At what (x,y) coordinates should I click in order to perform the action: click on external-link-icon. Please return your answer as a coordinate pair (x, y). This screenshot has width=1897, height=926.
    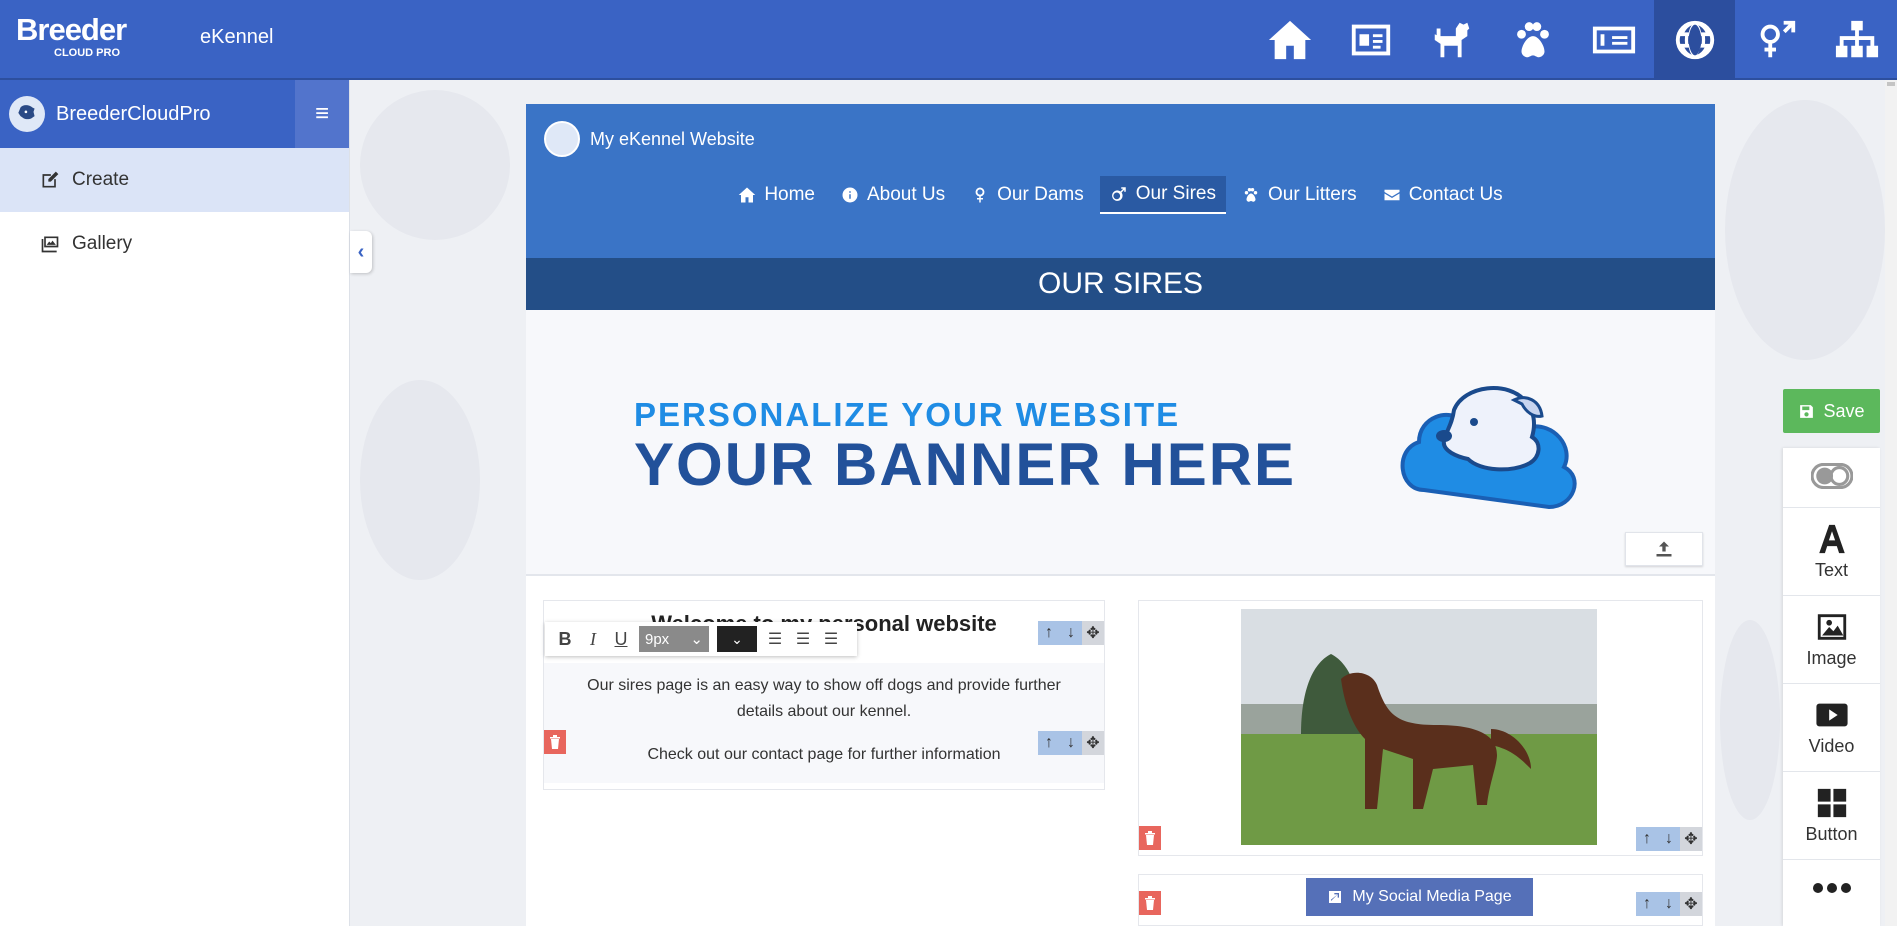
    Looking at the image, I should click on (1335, 897).